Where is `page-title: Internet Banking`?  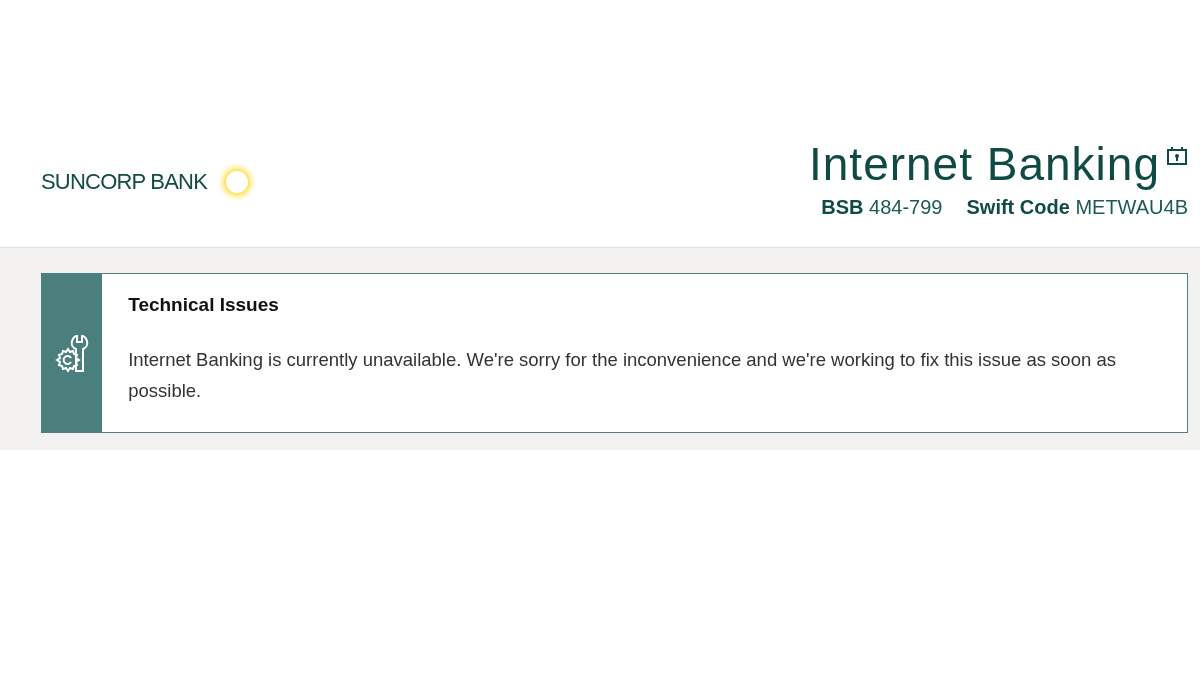 page-title: Internet Banking is located at coordinates (984, 164).